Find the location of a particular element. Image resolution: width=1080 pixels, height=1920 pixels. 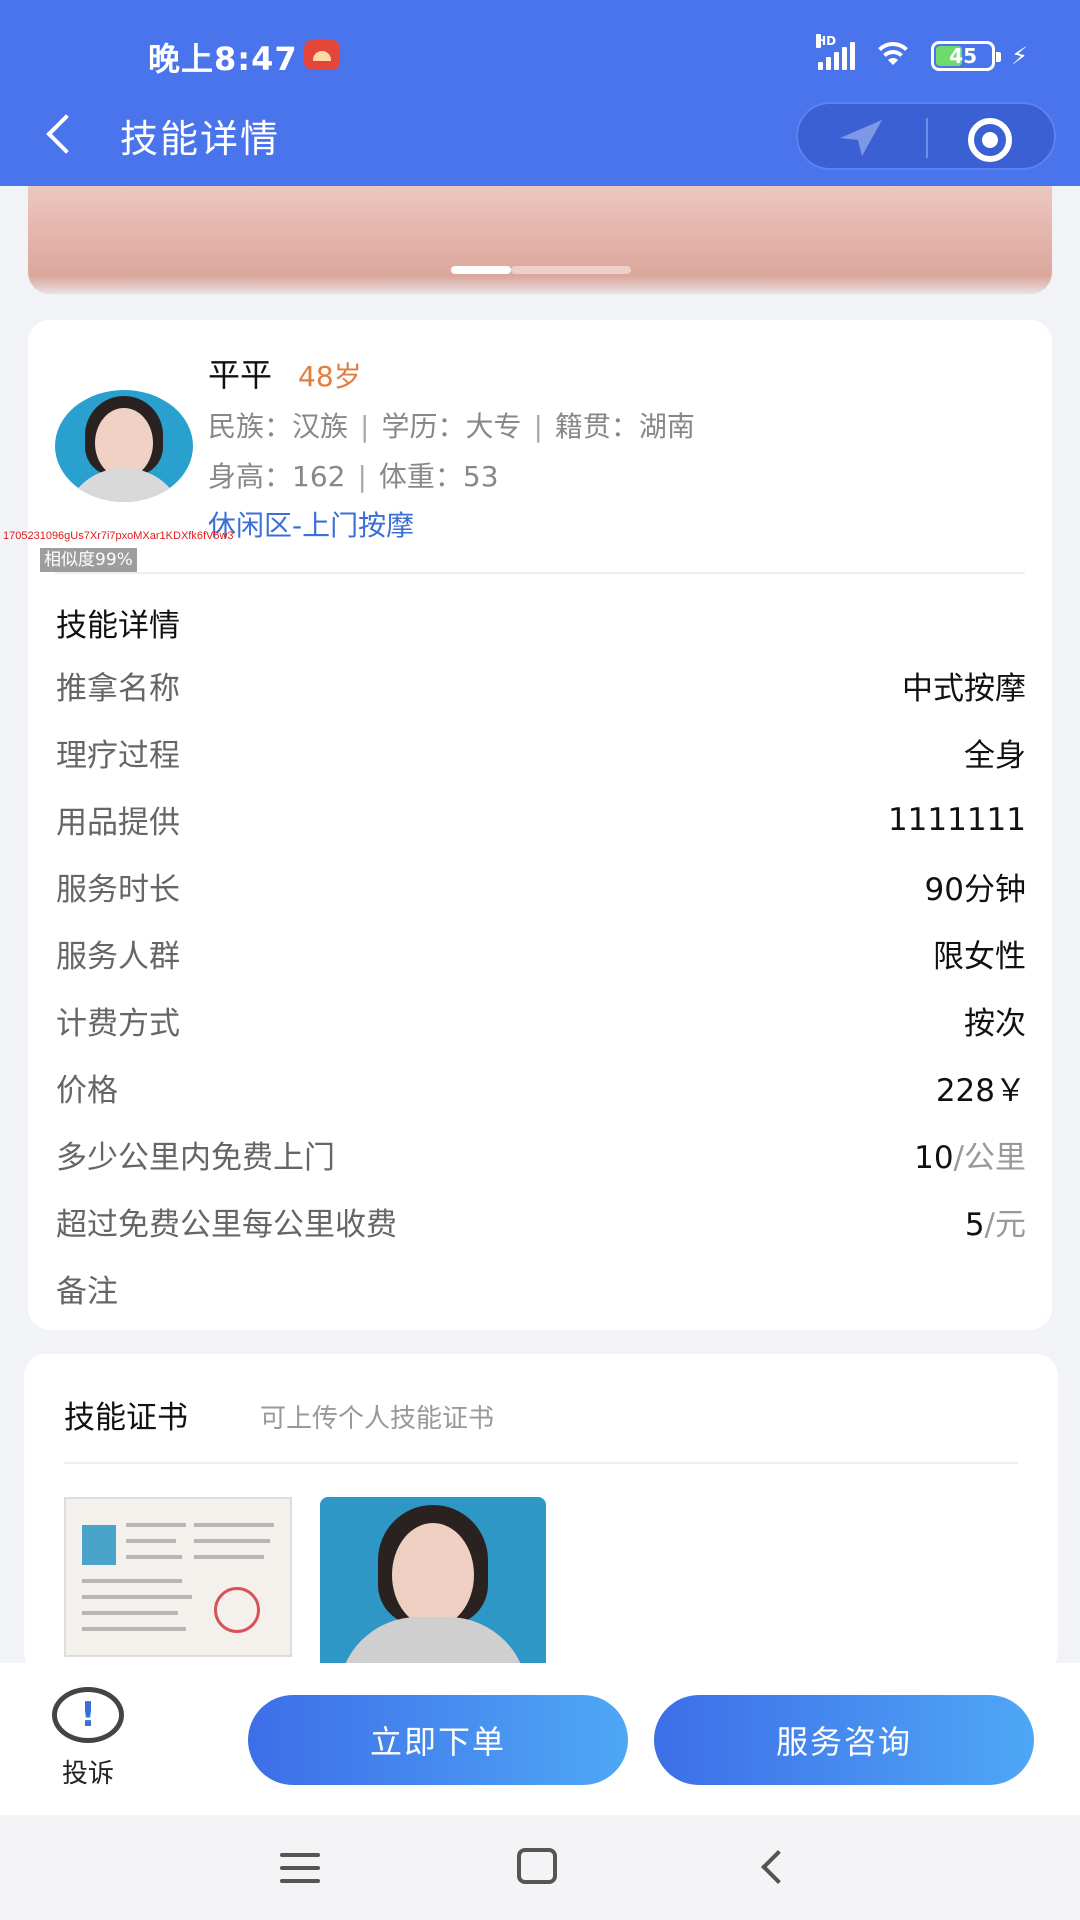

detail-label: 多少公里内免费上门 is located at coordinates (195, 1158).